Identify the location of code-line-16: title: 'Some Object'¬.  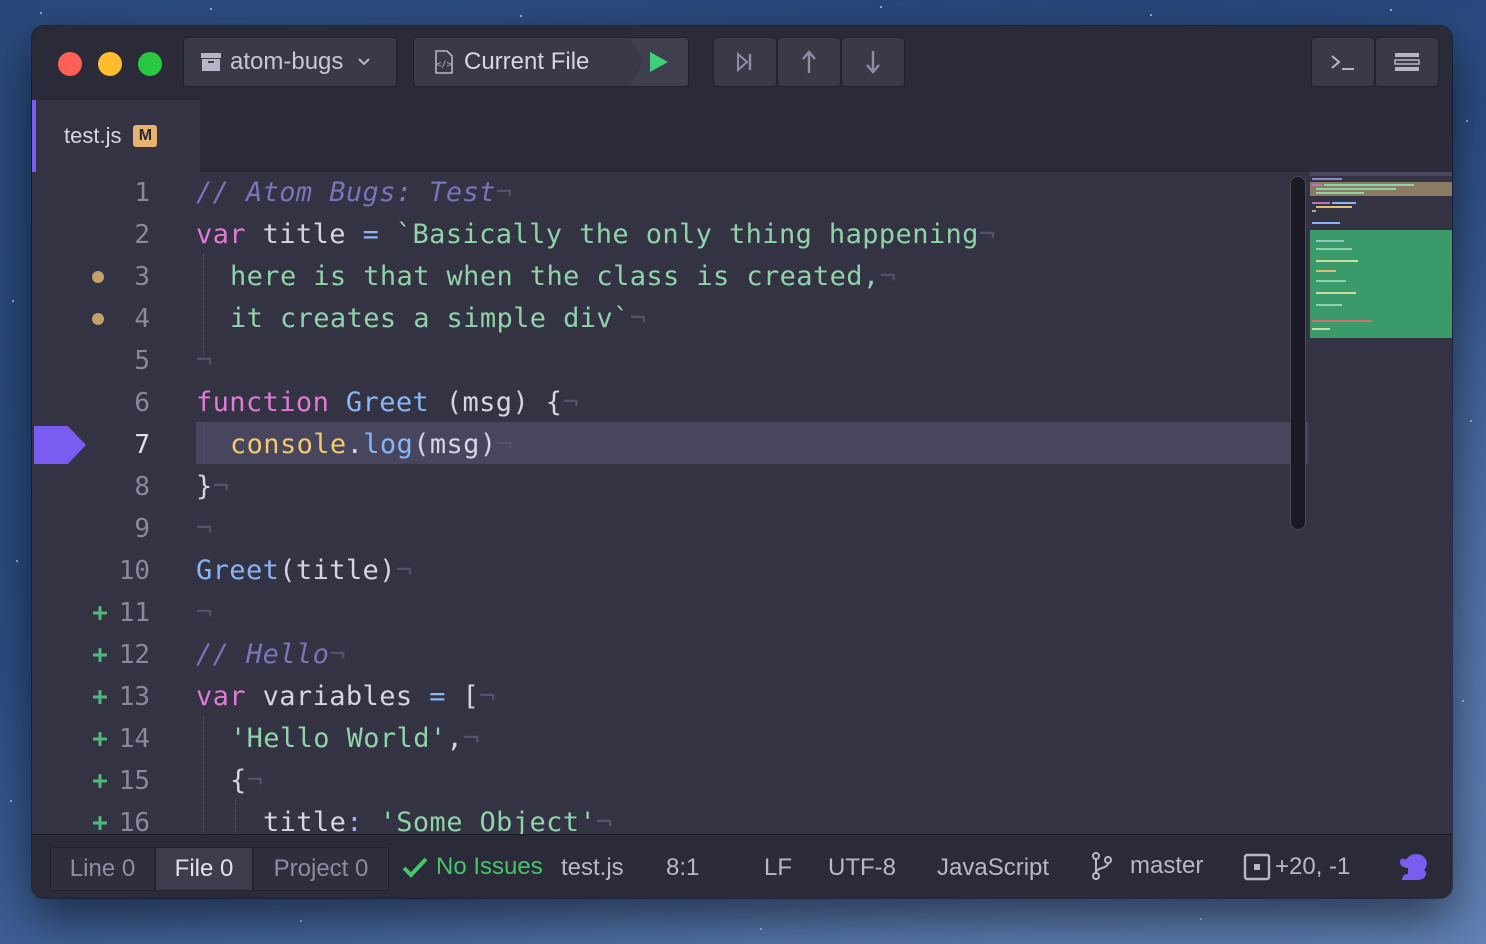
(438, 820).